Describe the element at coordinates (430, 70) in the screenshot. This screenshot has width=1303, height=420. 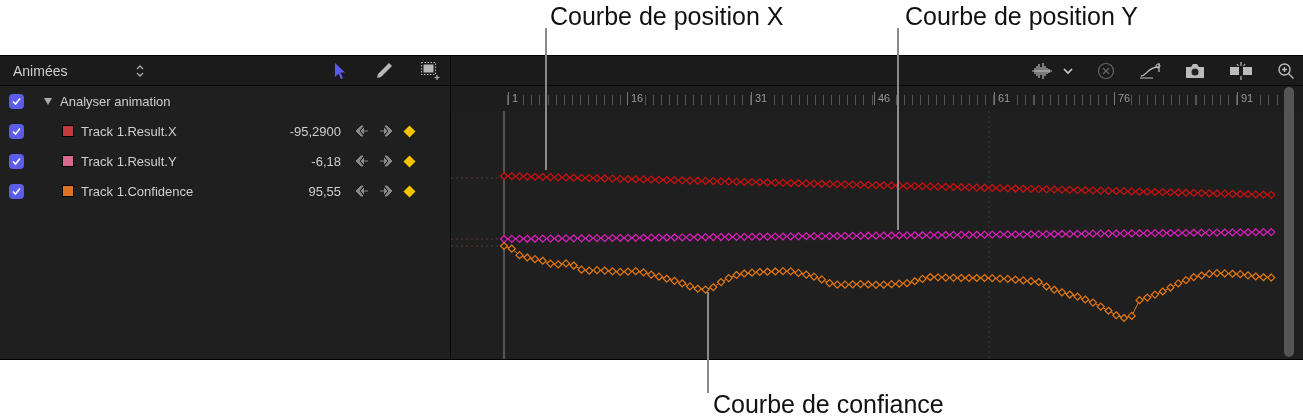
I see `marquee-tool-icon` at that location.